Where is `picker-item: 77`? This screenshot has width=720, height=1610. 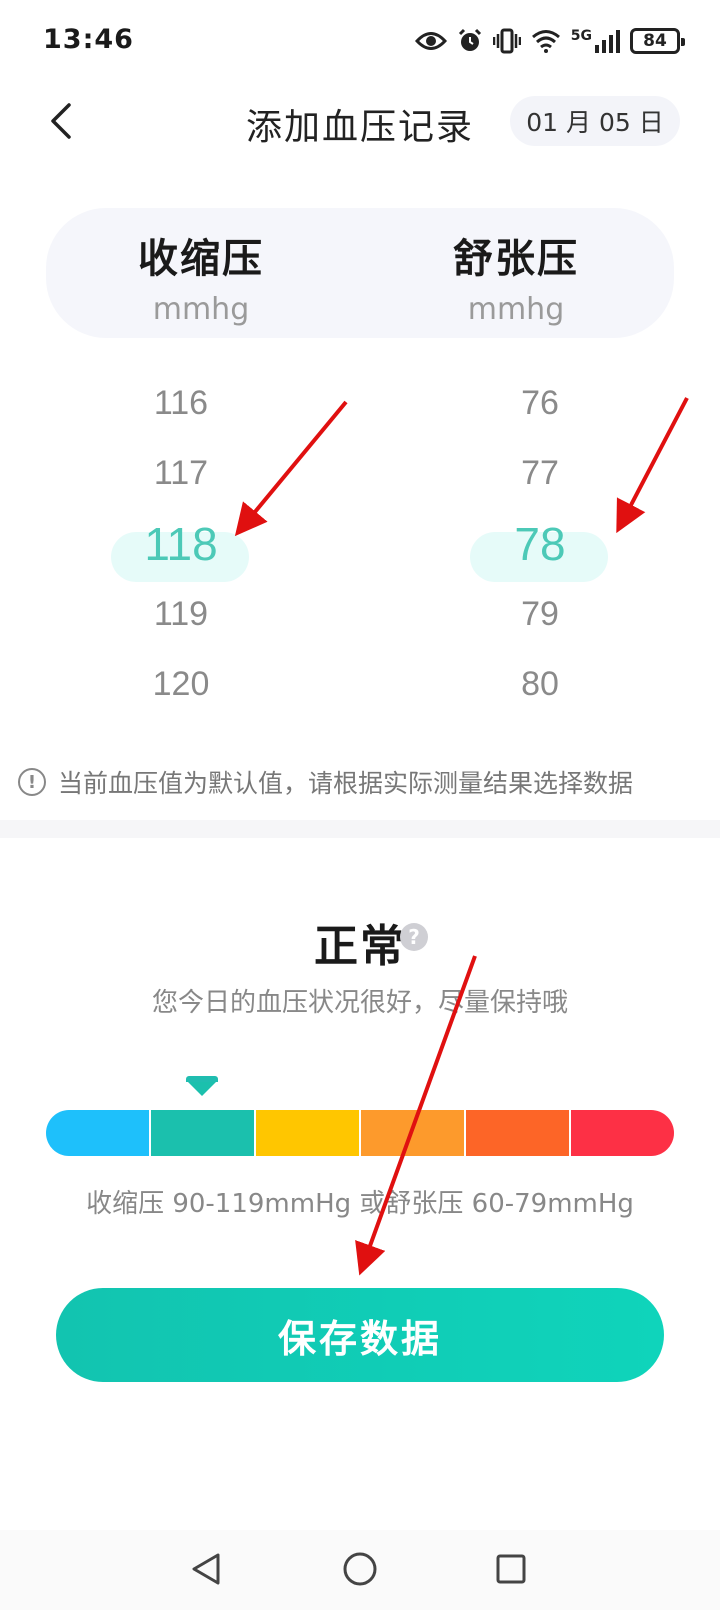 picker-item: 77 is located at coordinates (540, 473).